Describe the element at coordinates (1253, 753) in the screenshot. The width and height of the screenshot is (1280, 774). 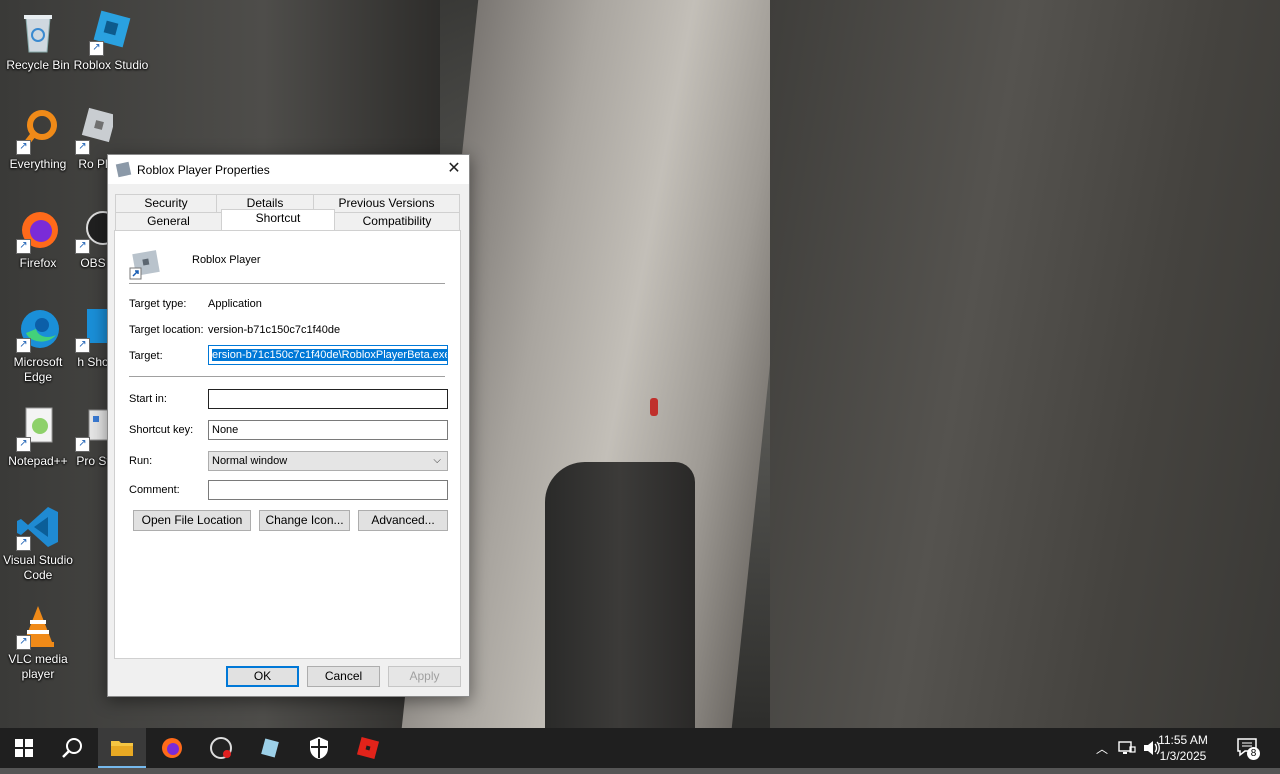
I see `notification-badge: 8` at that location.